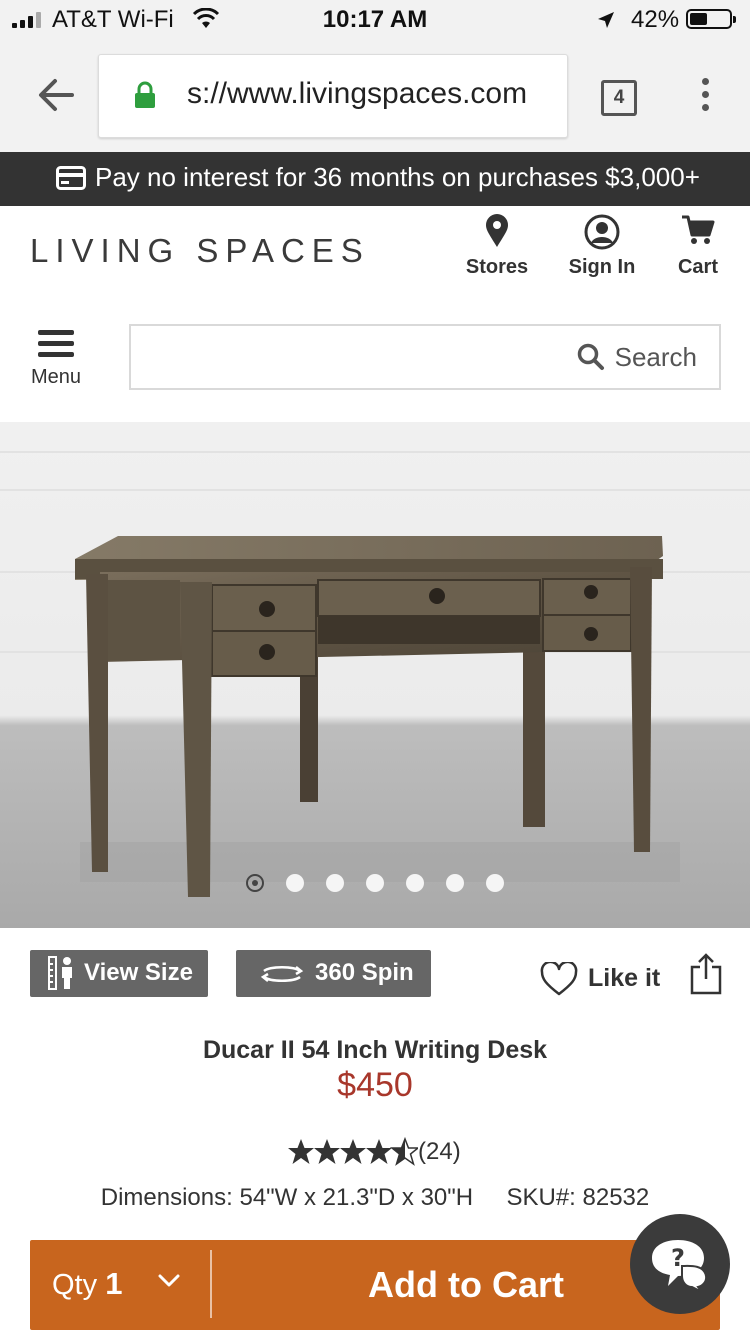  Describe the element at coordinates (655, 357) in the screenshot. I see `search-placeholder: Search` at that location.